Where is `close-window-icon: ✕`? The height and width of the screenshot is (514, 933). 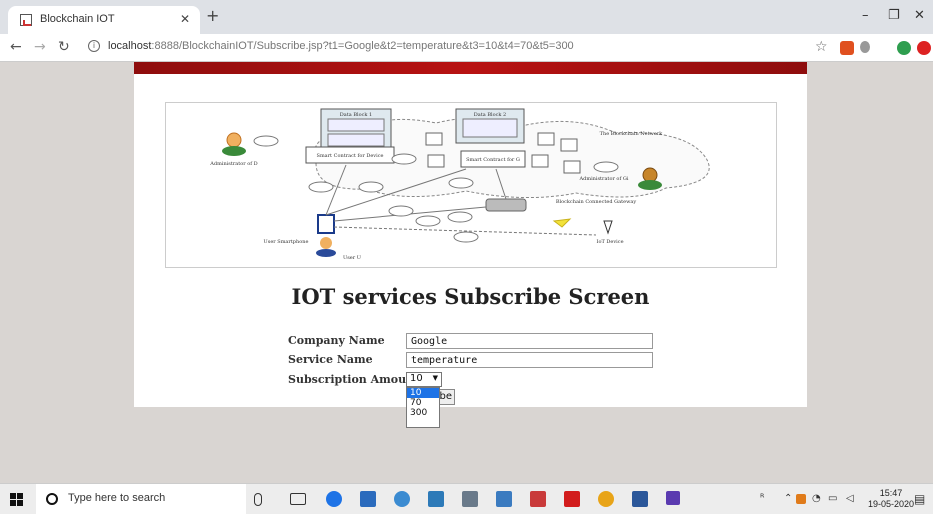
close-window-icon: ✕ is located at coordinates (919, 15).